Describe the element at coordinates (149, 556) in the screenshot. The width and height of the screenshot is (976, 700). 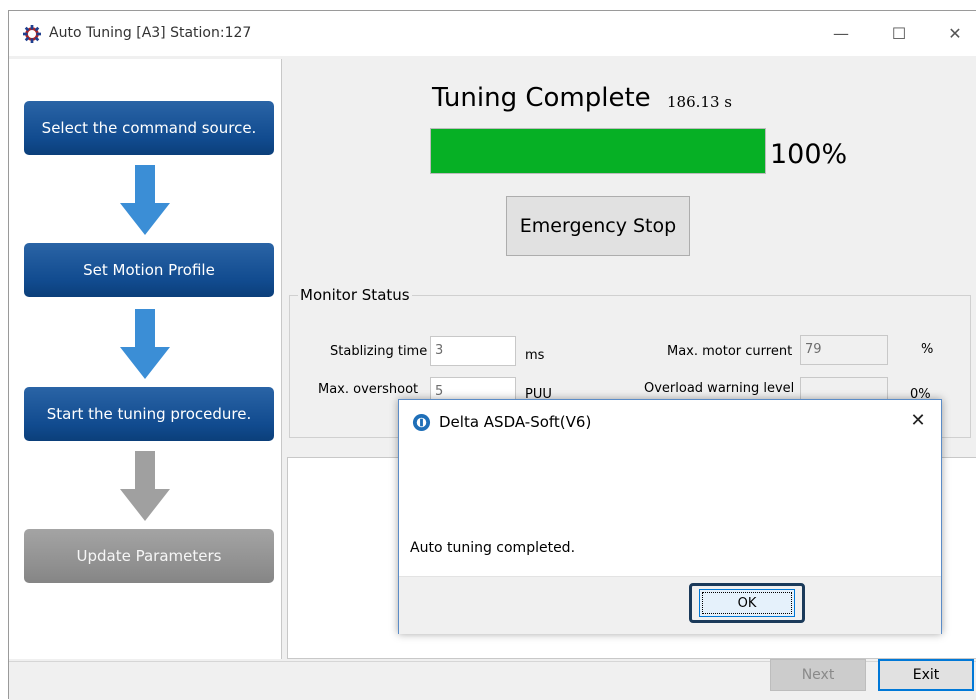
I see `step-update-parameters: Update Parameters` at that location.